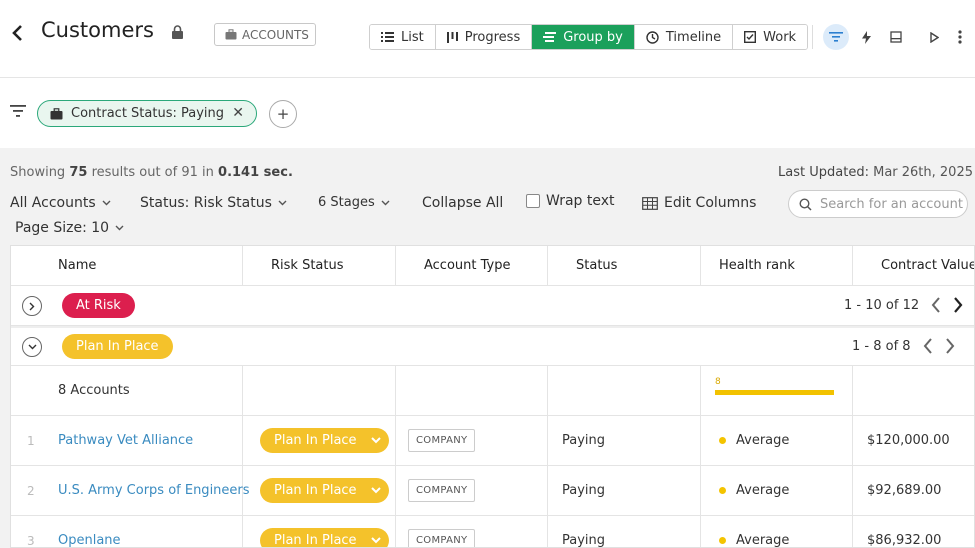 This screenshot has width=975, height=548. I want to click on collapse-all-label: Collapse All, so click(463, 203).